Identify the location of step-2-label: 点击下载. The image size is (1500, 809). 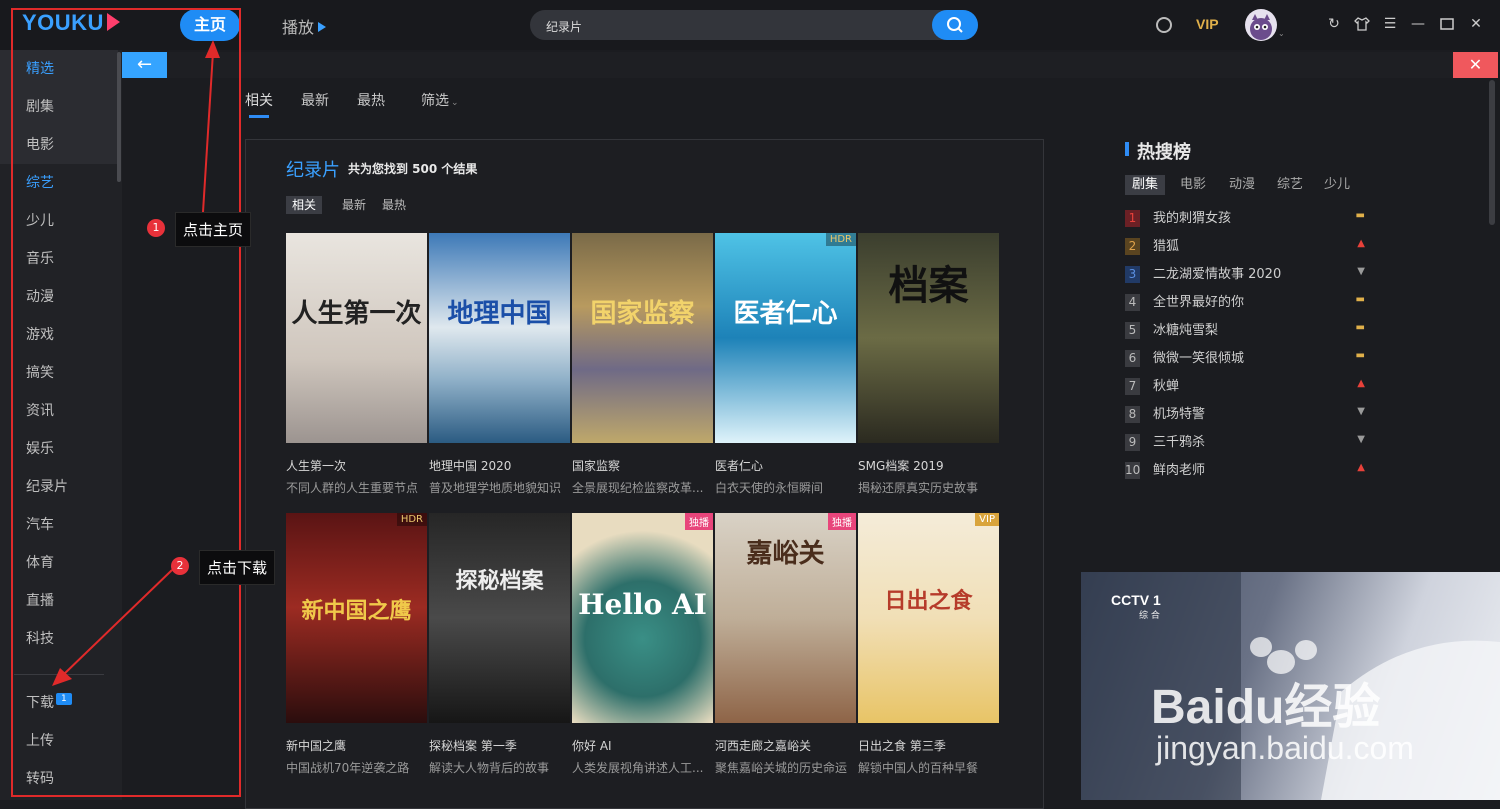
(237, 567).